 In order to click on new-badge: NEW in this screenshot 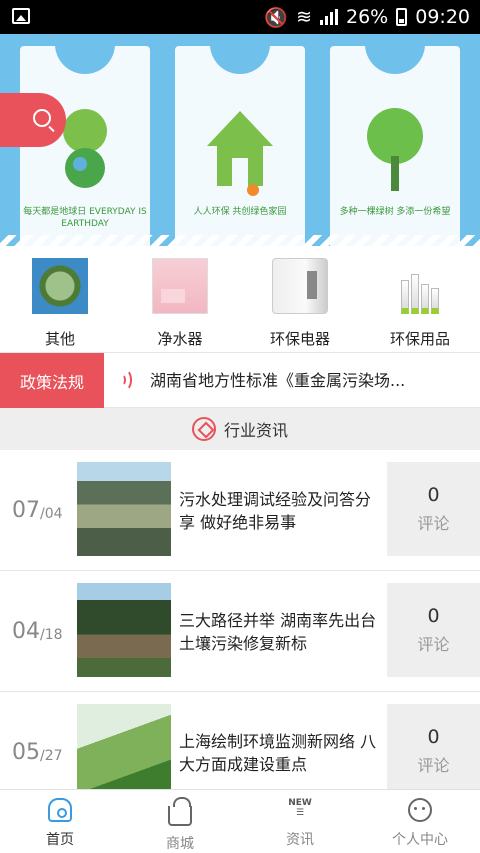, I will do `click(300, 803)`.